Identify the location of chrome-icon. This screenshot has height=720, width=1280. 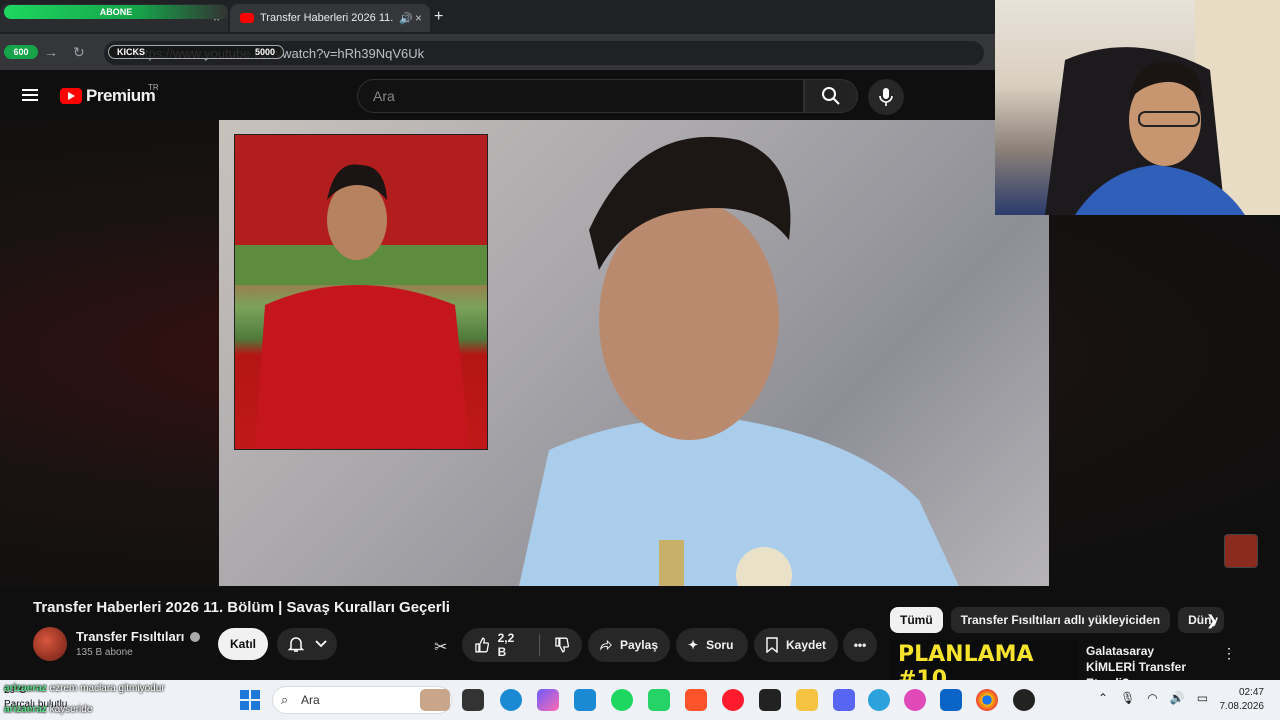
(987, 700).